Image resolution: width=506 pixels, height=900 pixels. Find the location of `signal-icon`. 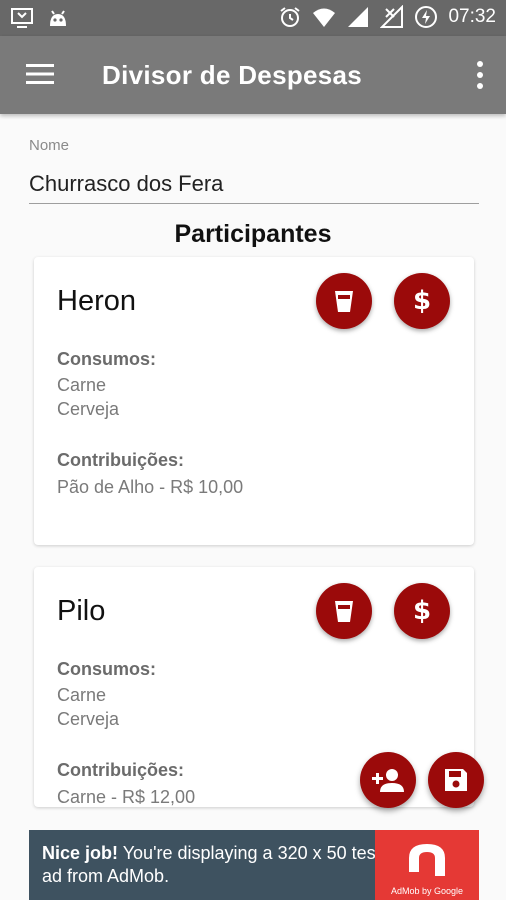

signal-icon is located at coordinates (358, 17).